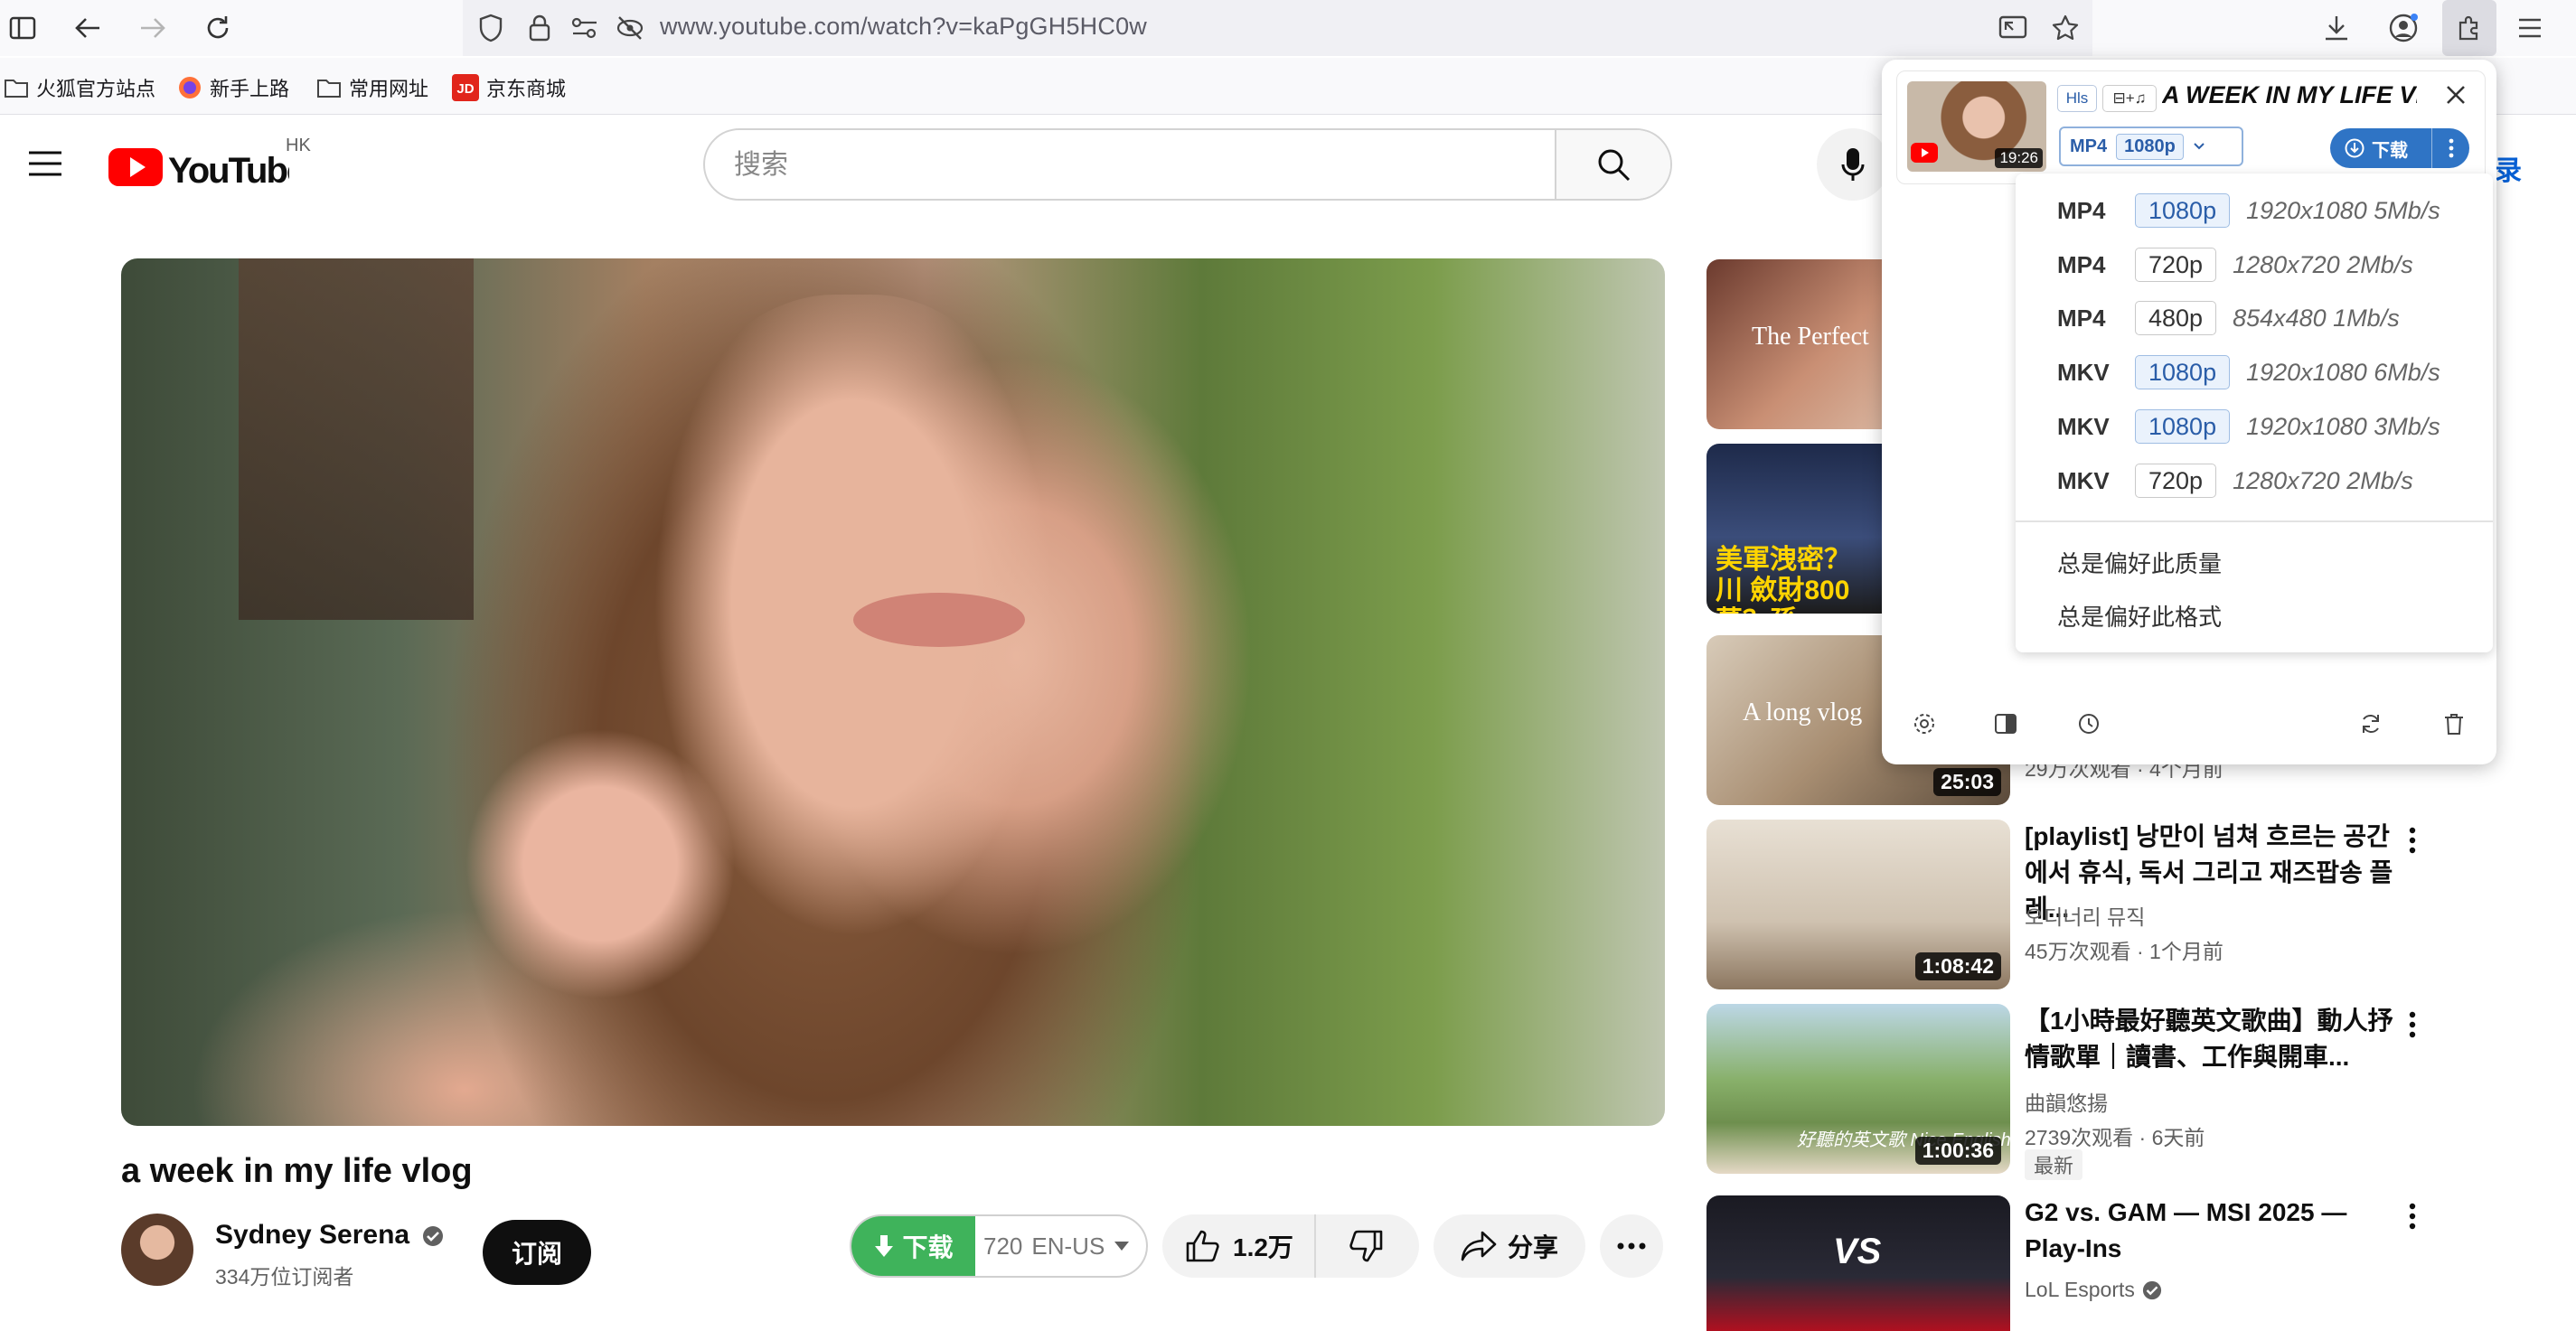 This screenshot has width=2576, height=1331. I want to click on format-option: MKV 720p 1280x720 2Mb/s, so click(2235, 481).